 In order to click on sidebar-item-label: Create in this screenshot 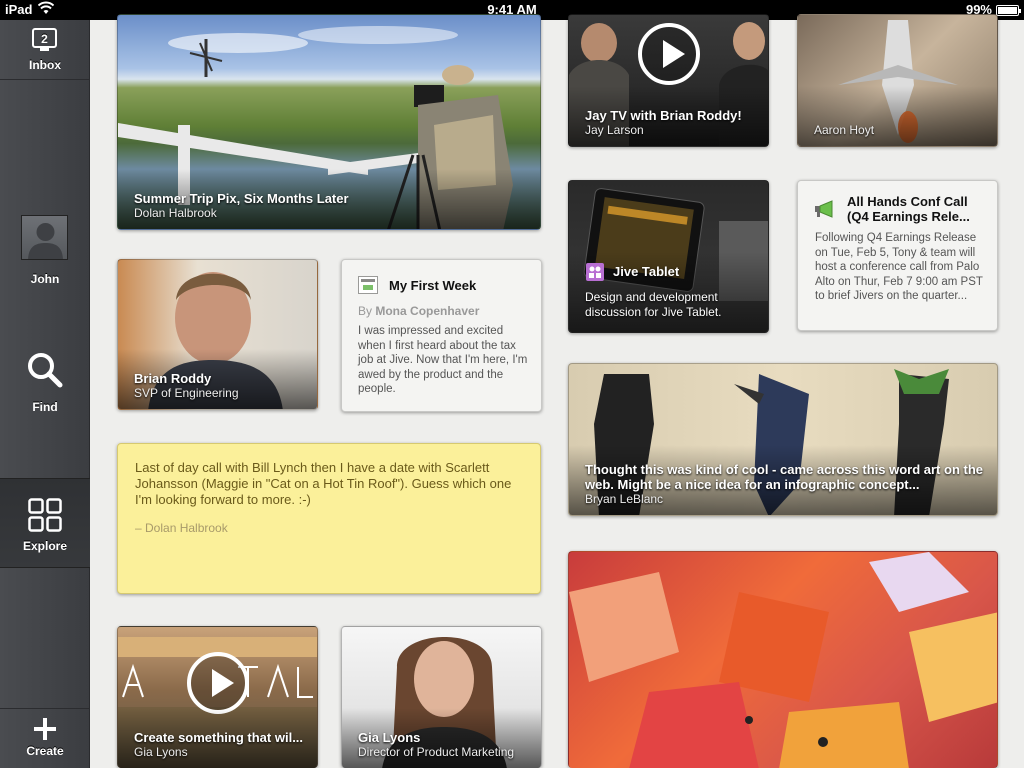, I will do `click(45, 751)`.